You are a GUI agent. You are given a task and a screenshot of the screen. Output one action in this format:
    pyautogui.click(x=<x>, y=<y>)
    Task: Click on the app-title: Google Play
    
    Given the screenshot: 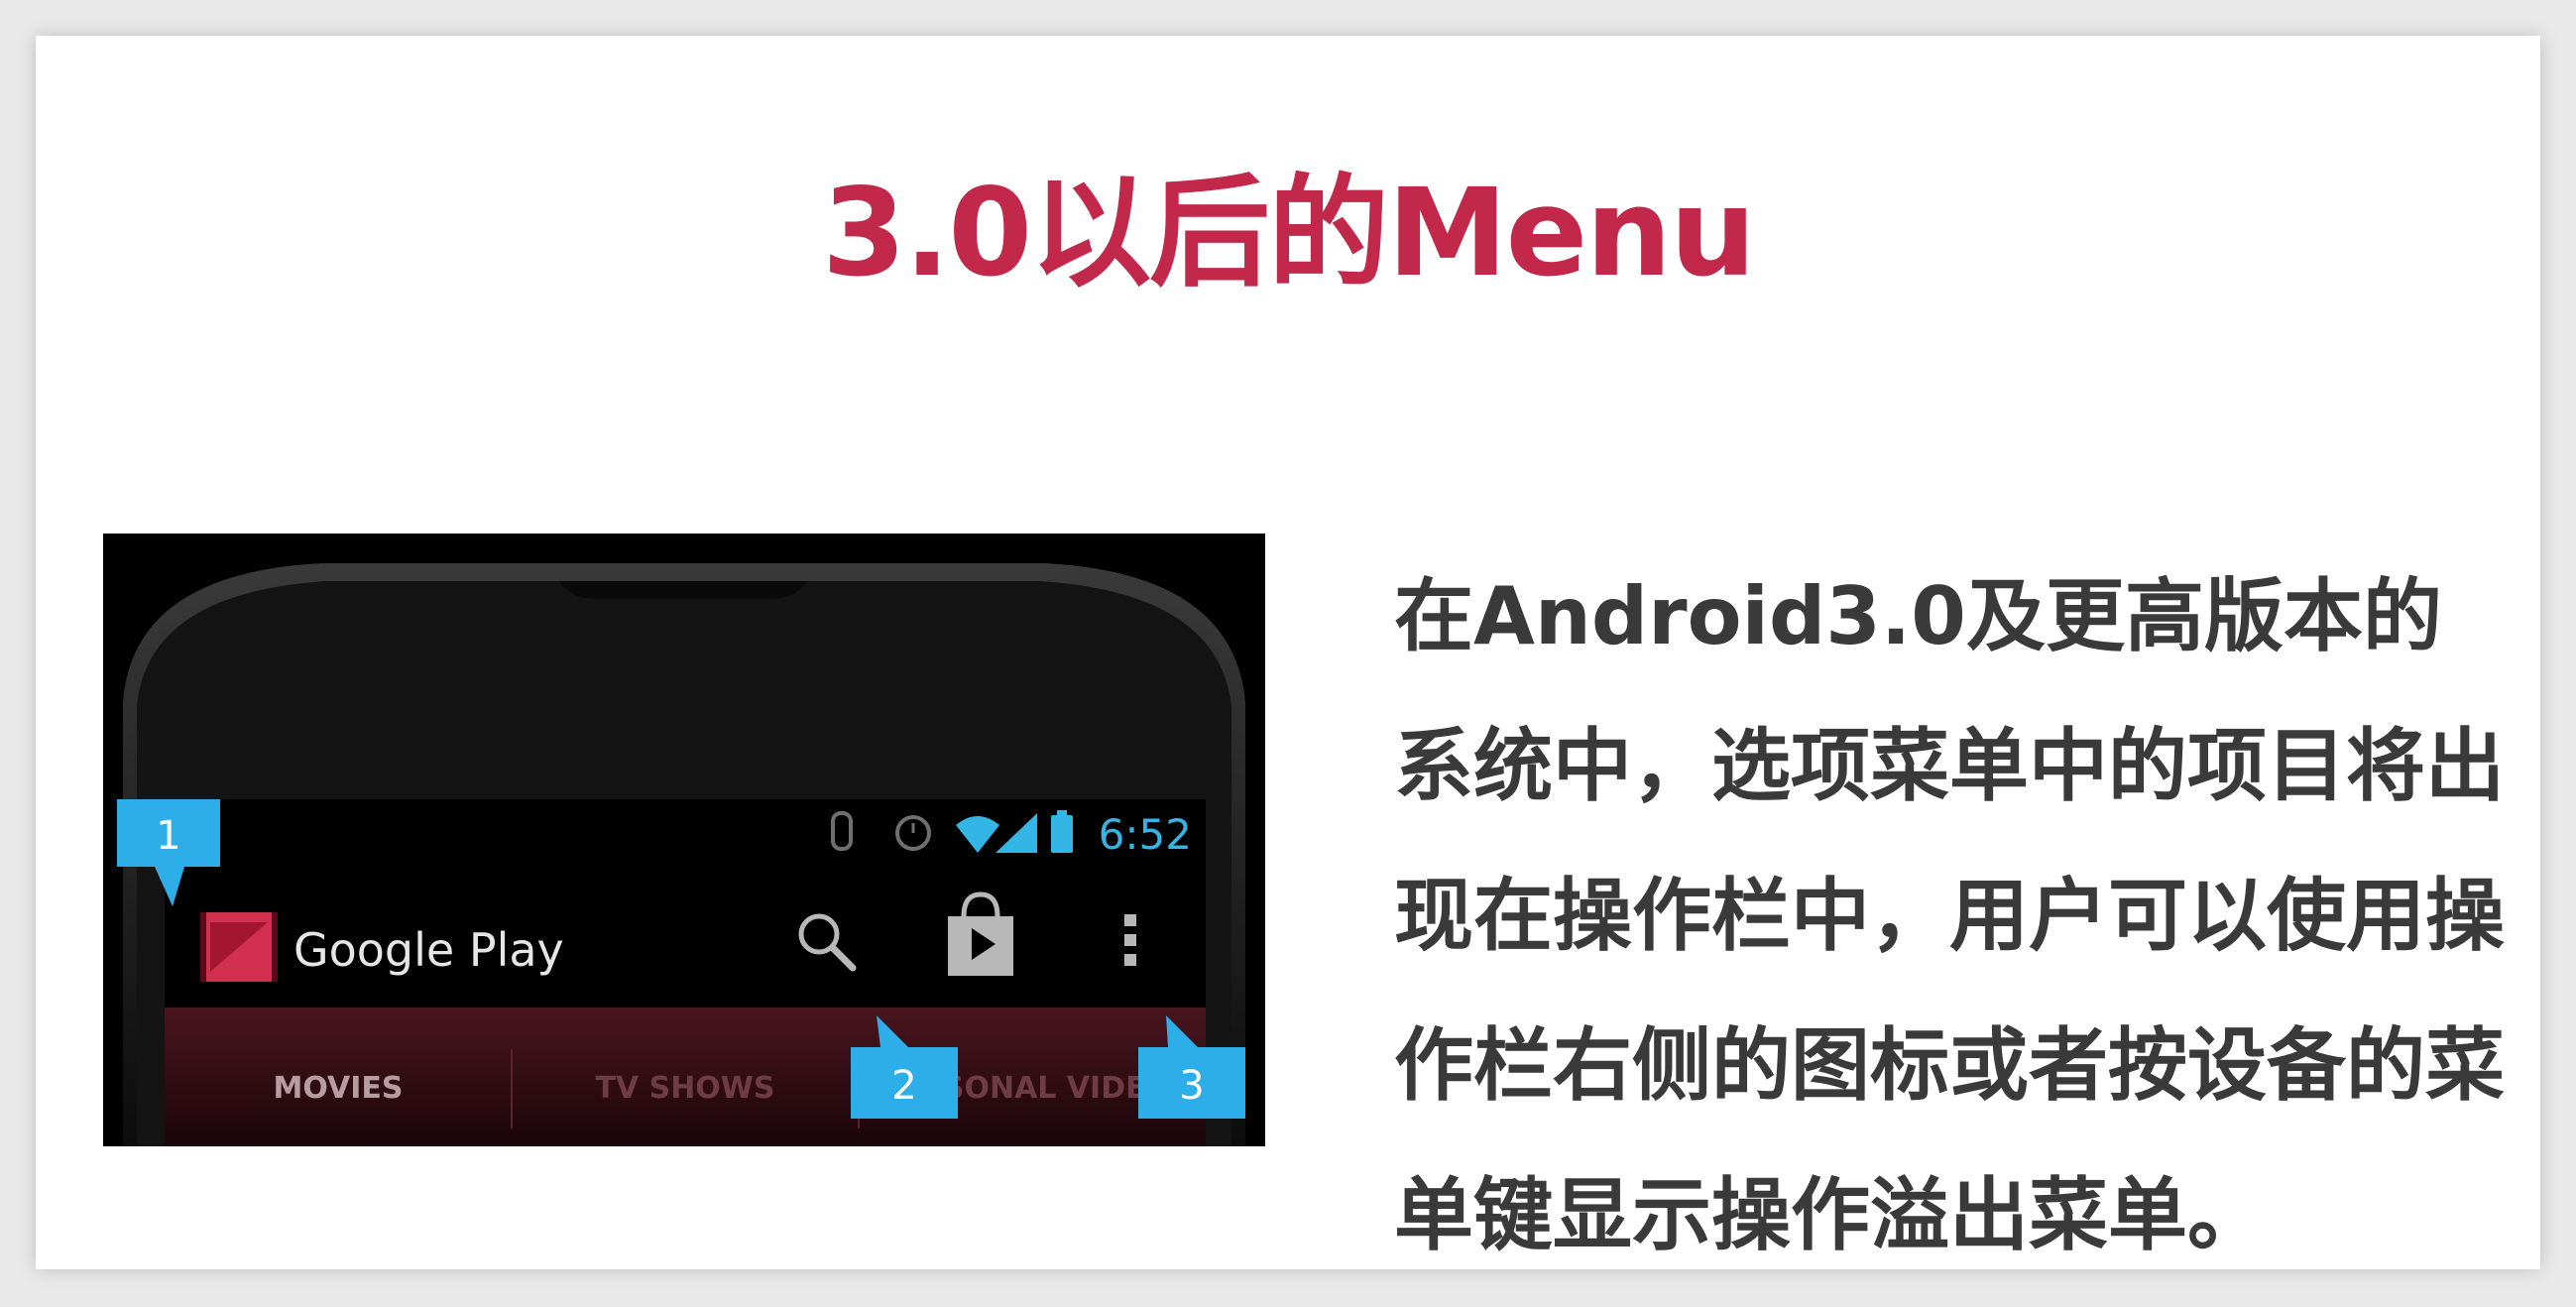 What is the action you would take?
    pyautogui.click(x=428, y=950)
    